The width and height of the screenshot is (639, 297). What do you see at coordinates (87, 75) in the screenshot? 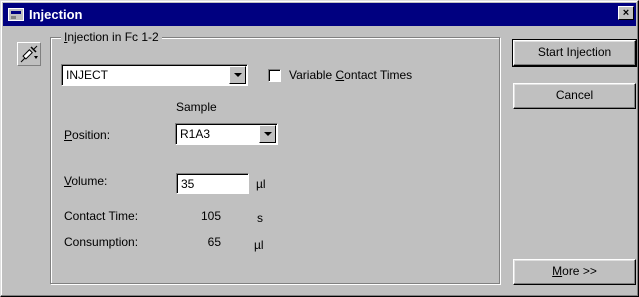
I see `command-select-value: INJECT` at bounding box center [87, 75].